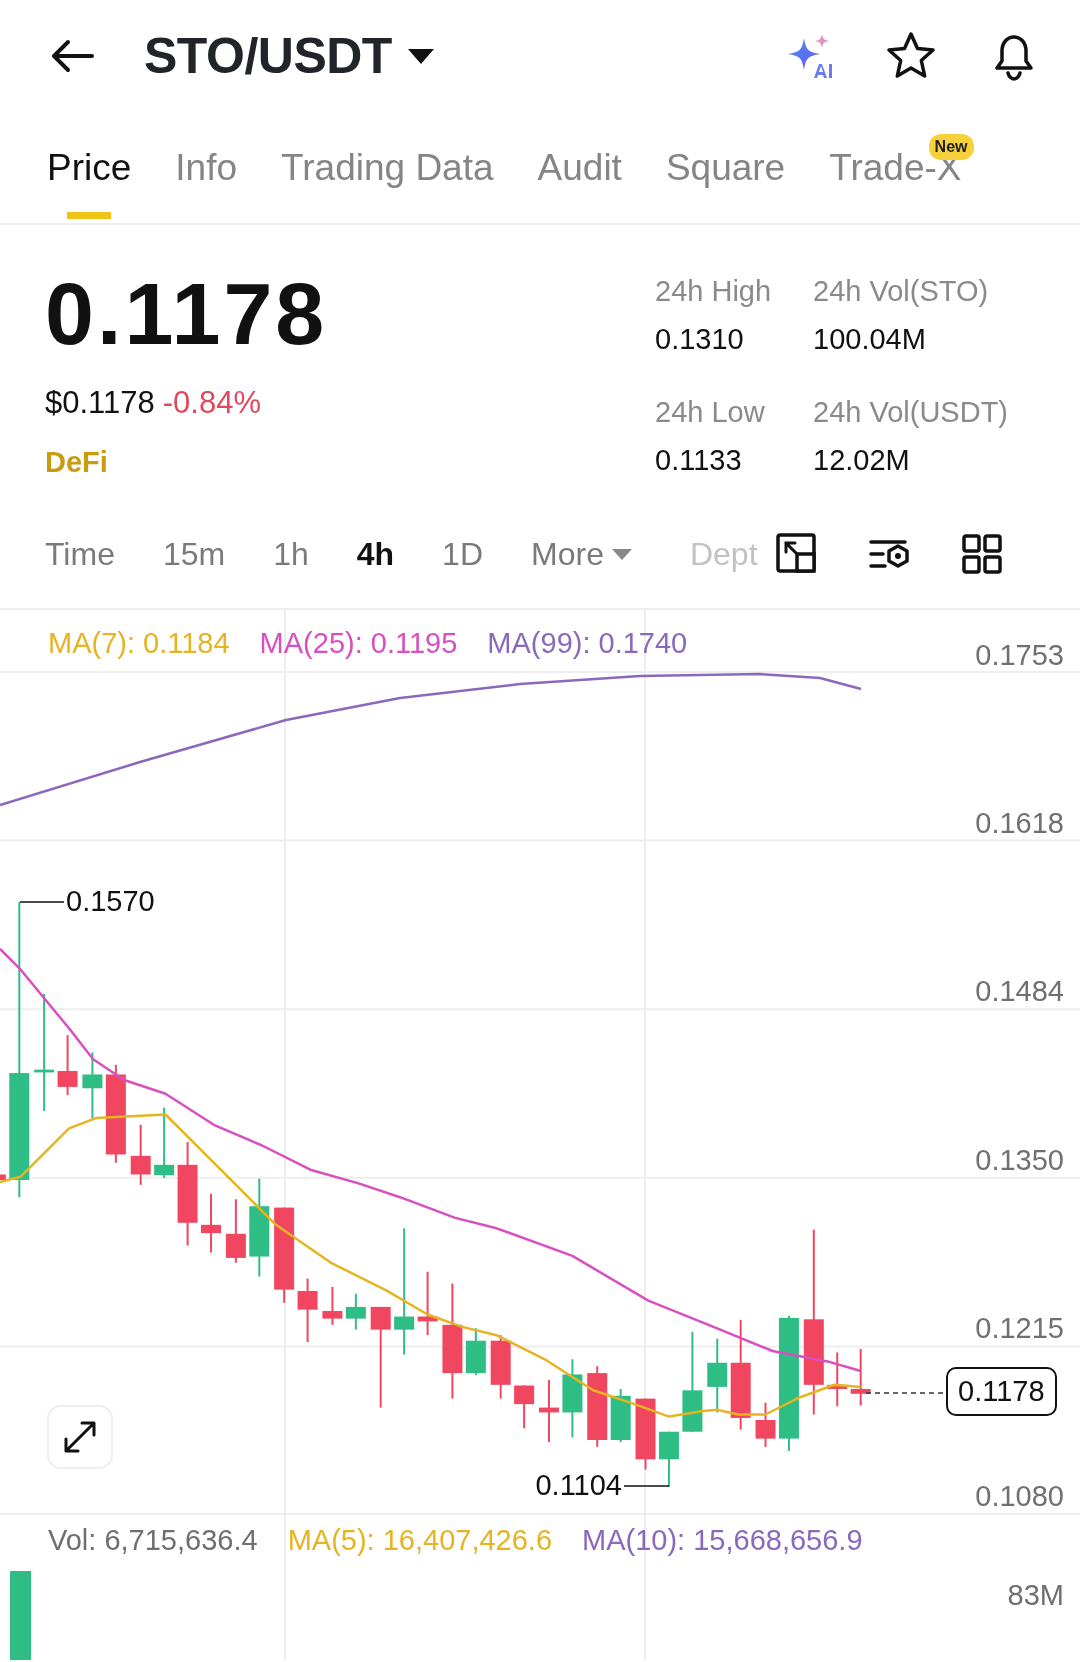 Image resolution: width=1080 pixels, height=1662 pixels. I want to click on pair-selector: STO/USDT, so click(289, 56).